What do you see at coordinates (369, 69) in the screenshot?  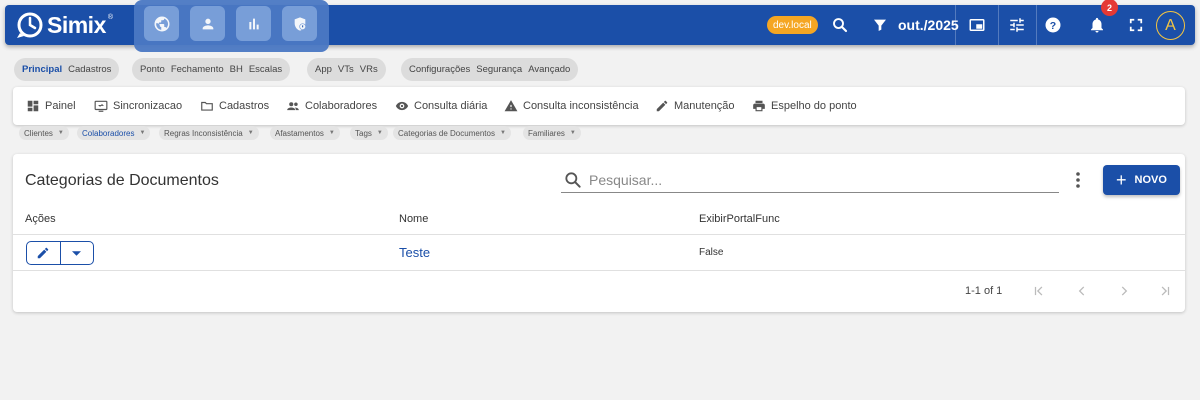 I see `section-vrs: VRs` at bounding box center [369, 69].